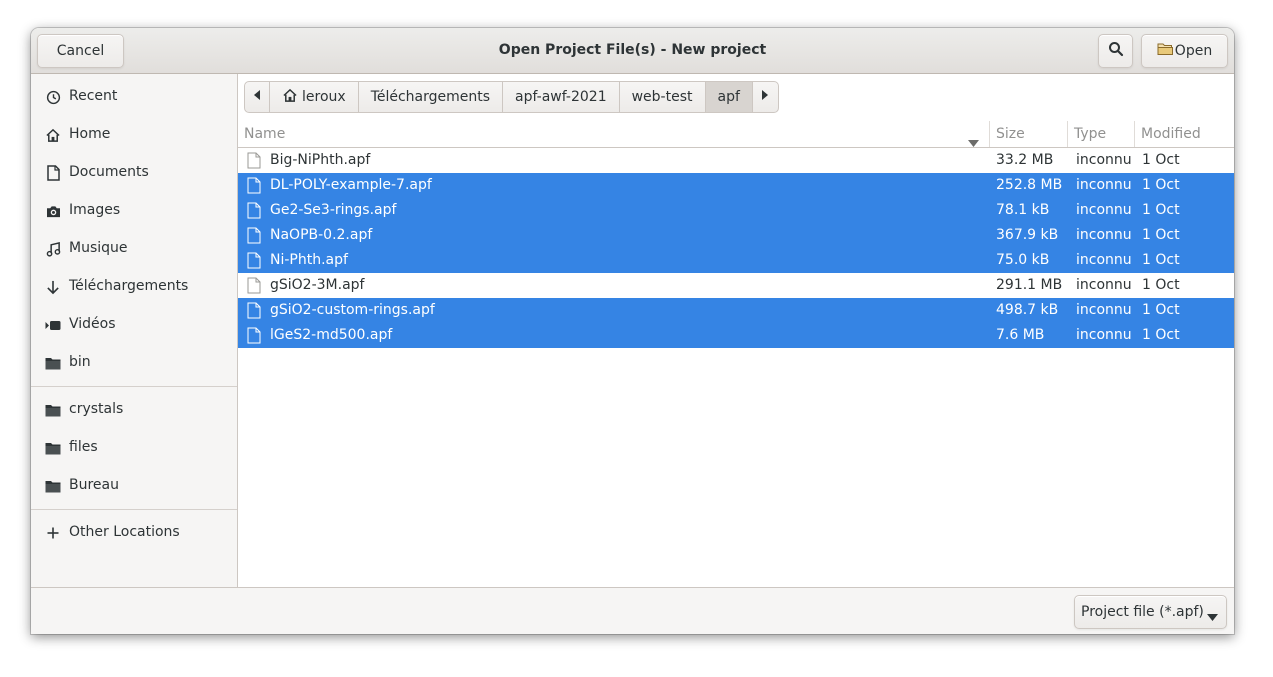  I want to click on file-row: Ni-Phth.apf 75.0 kB inconnu 1 Oct, so click(736, 260).